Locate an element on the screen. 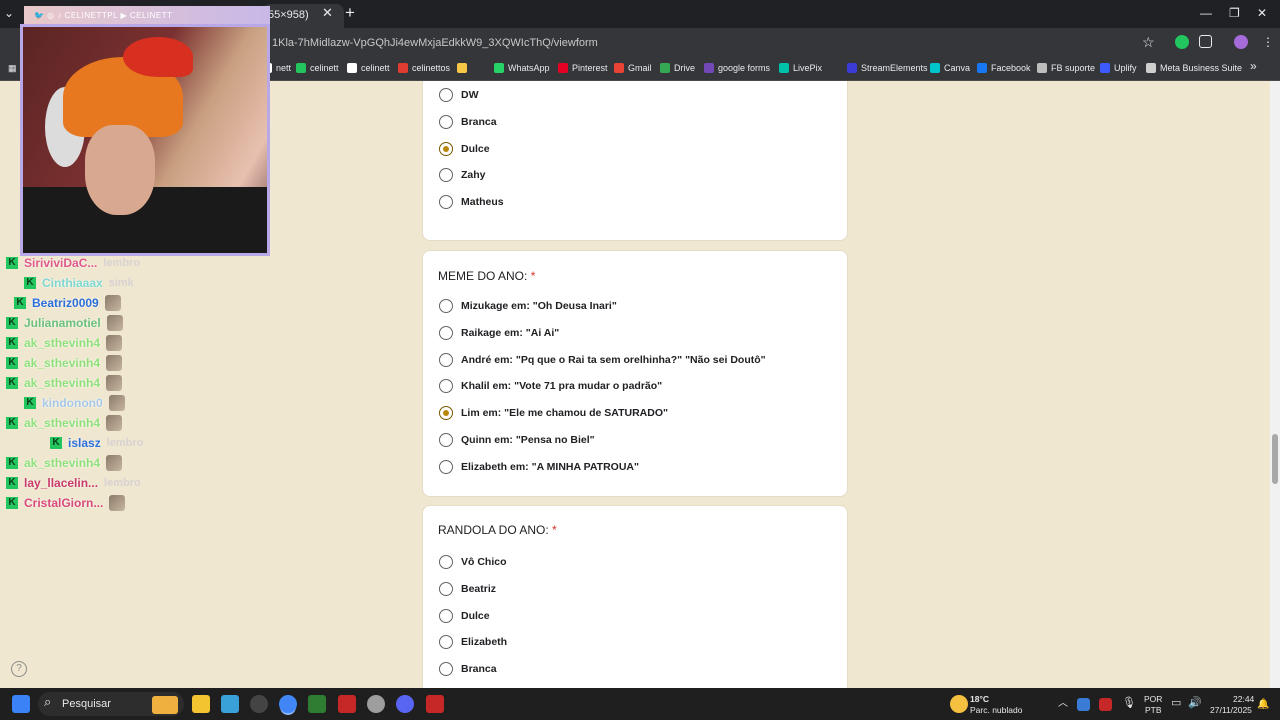  apps-grid-icon: ▦ is located at coordinates (12, 68).